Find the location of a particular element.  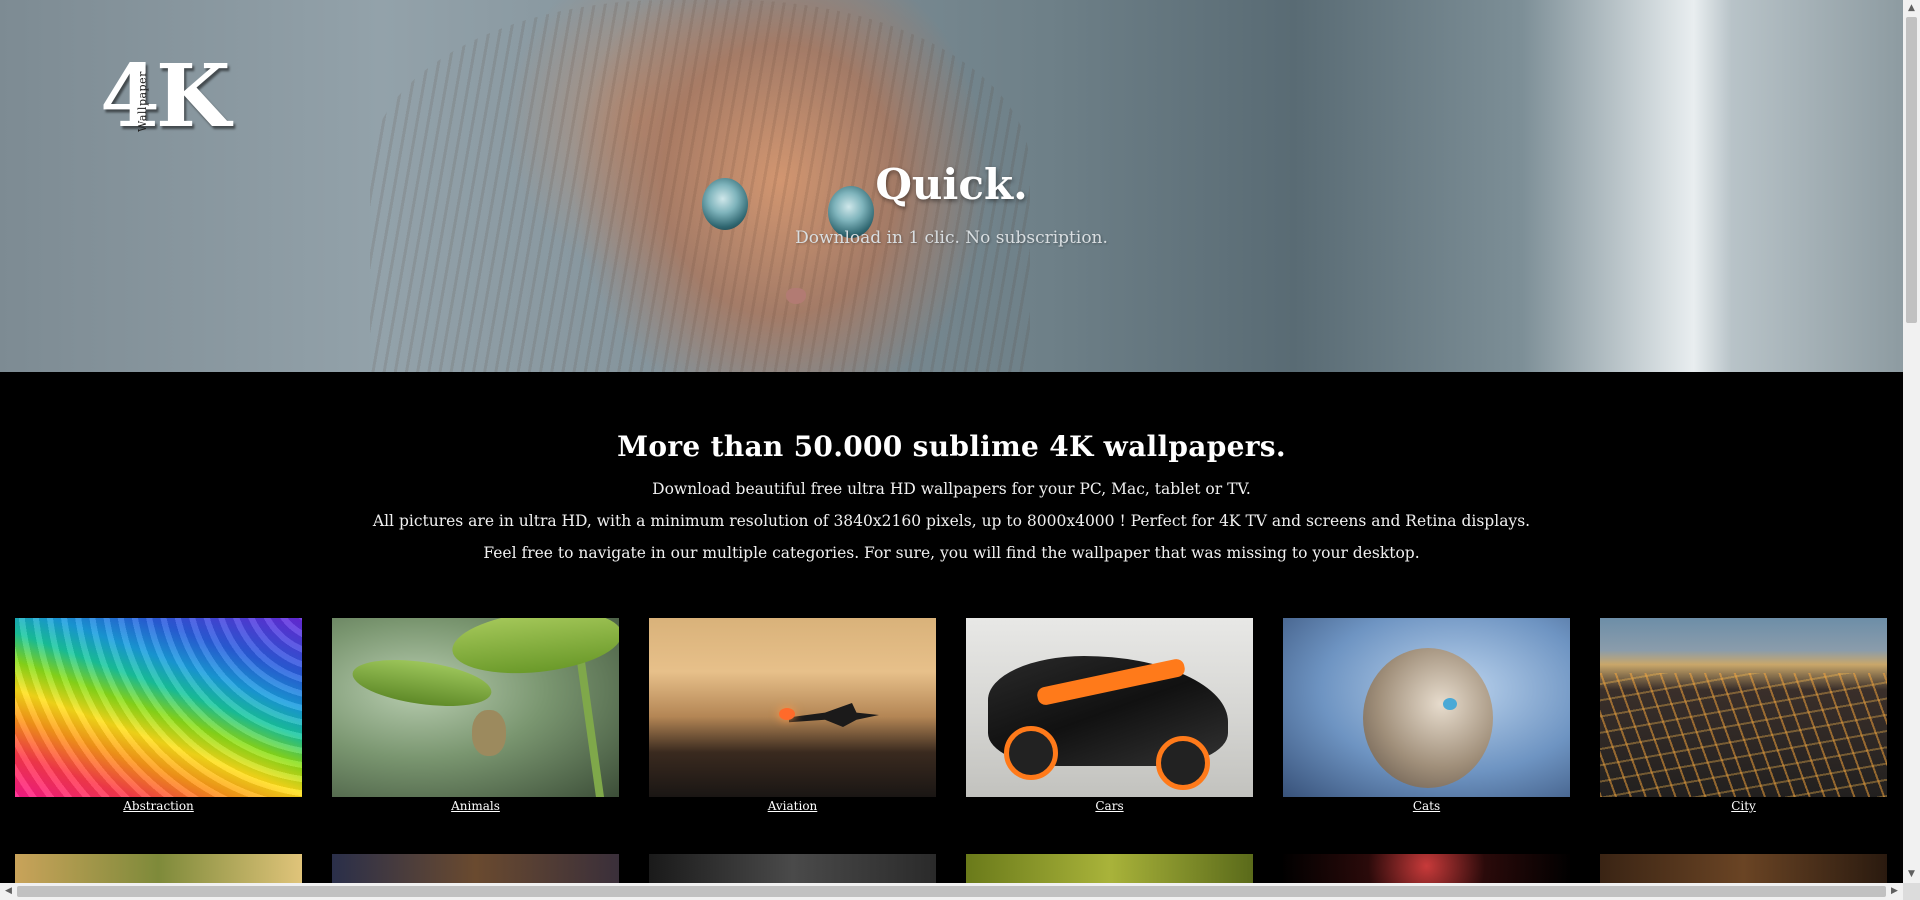

category-tile-cats: Cats is located at coordinates (1426, 715).